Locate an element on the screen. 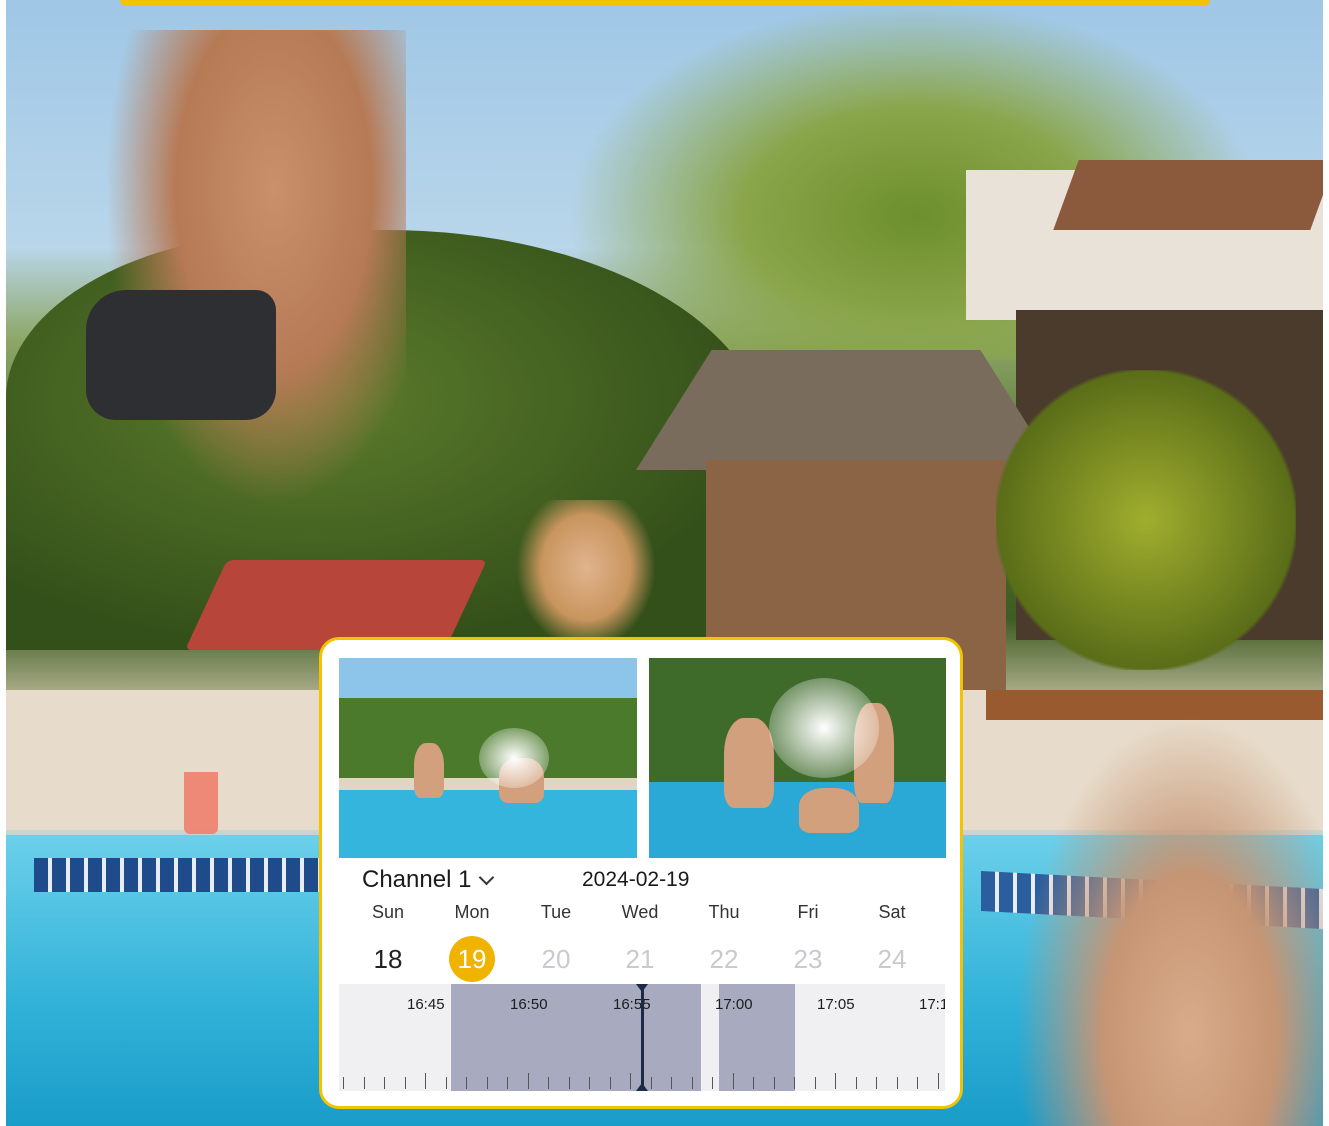 This screenshot has width=1329, height=1126. time-label: 16:50 is located at coordinates (529, 1004).